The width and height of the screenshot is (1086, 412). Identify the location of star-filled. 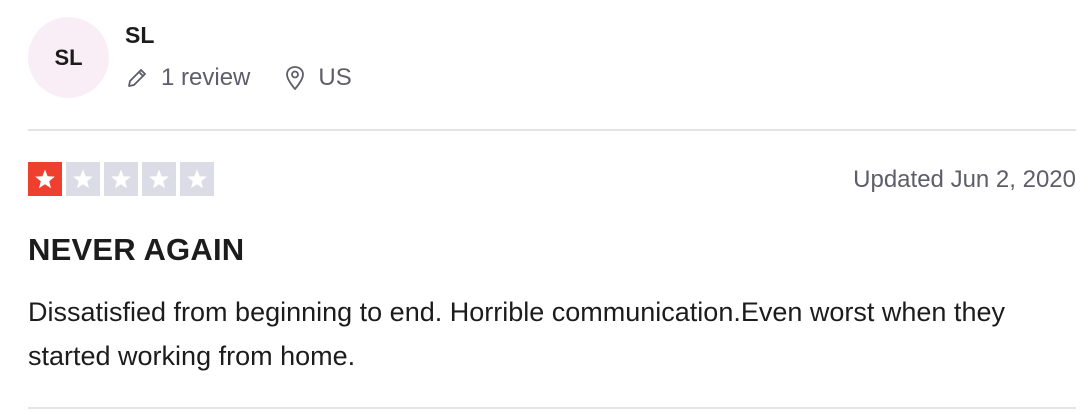
(45, 179).